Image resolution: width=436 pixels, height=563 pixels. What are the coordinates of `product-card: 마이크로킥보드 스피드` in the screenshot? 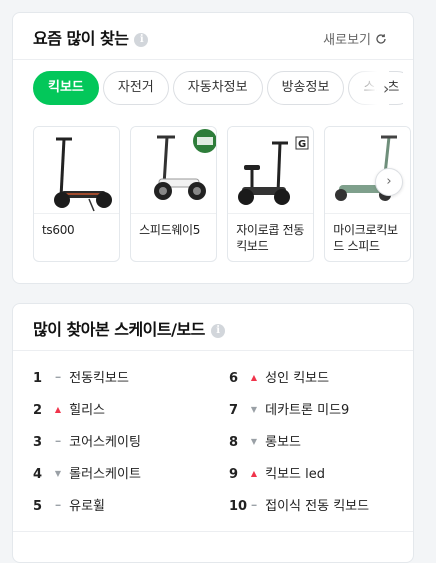 It's located at (368, 194).